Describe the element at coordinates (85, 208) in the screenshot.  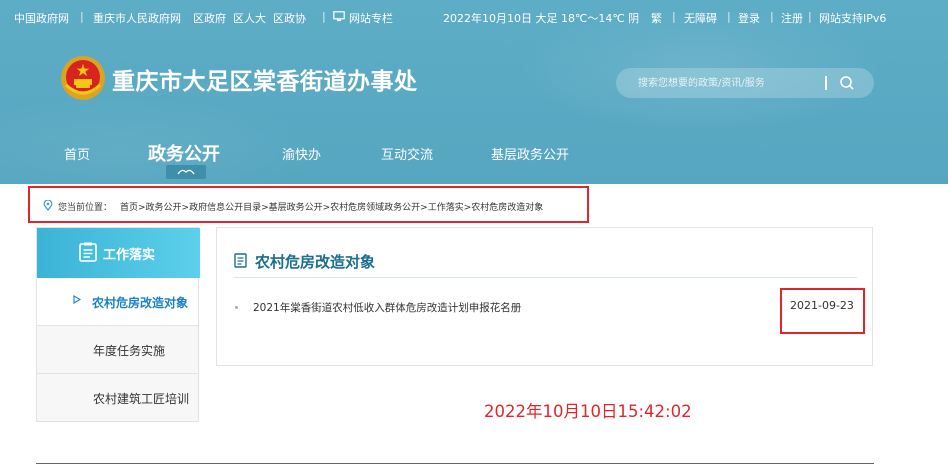
I see `breadcrumb-label: 您当前位置：` at that location.